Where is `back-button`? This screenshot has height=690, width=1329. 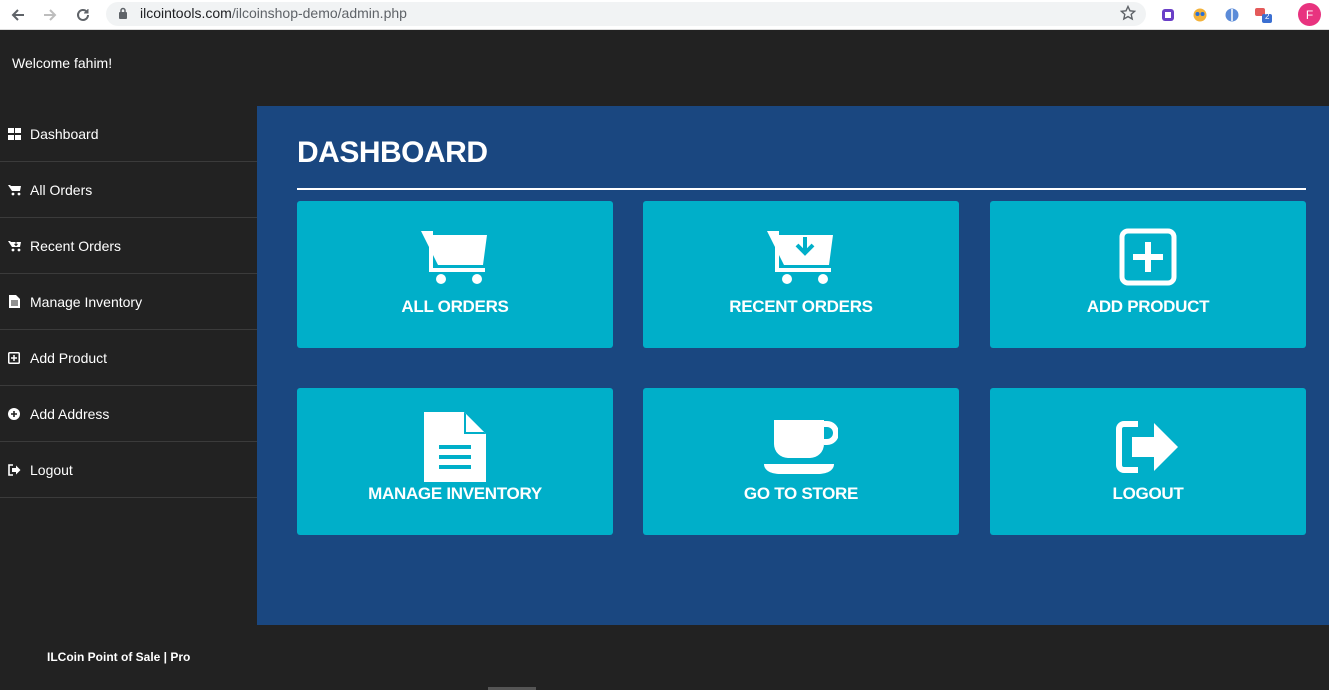
back-button is located at coordinates (18, 15).